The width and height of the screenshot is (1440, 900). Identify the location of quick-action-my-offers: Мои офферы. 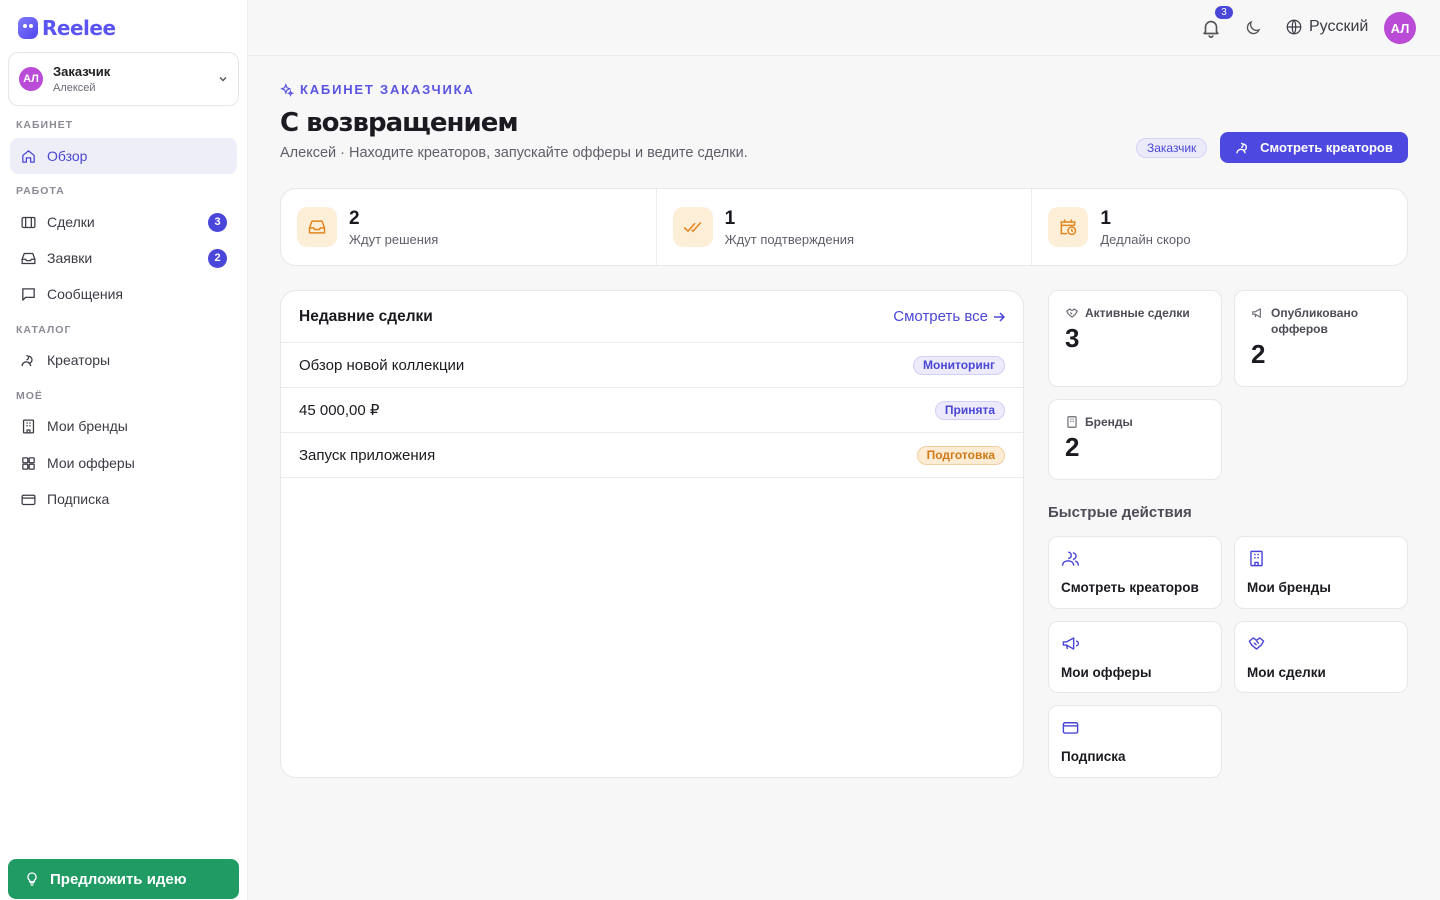
(1135, 657).